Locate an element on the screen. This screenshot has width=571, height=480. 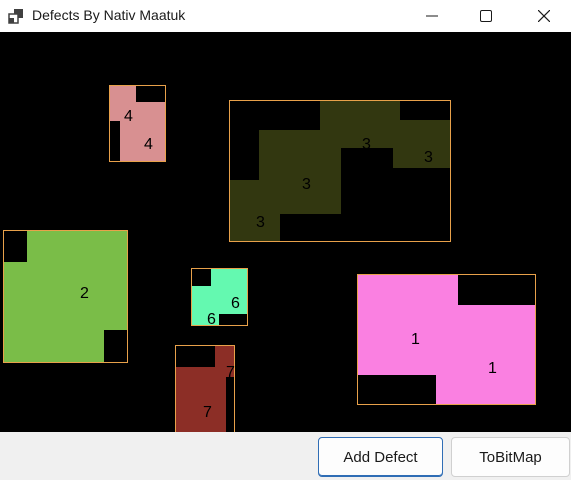
maximize-button is located at coordinates (486, 16).